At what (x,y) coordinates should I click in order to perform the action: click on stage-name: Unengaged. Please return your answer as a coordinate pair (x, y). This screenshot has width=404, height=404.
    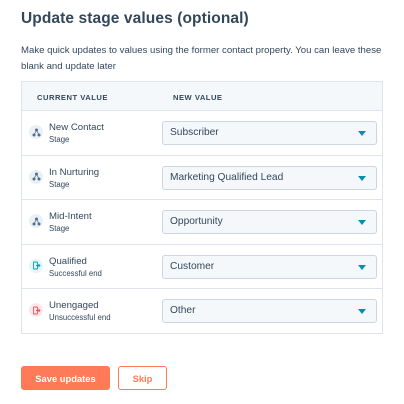
    Looking at the image, I should click on (74, 306).